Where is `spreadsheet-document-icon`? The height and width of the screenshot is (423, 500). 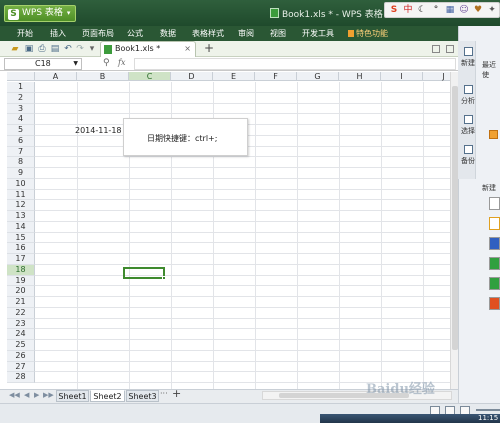 spreadsheet-document-icon is located at coordinates (494, 263).